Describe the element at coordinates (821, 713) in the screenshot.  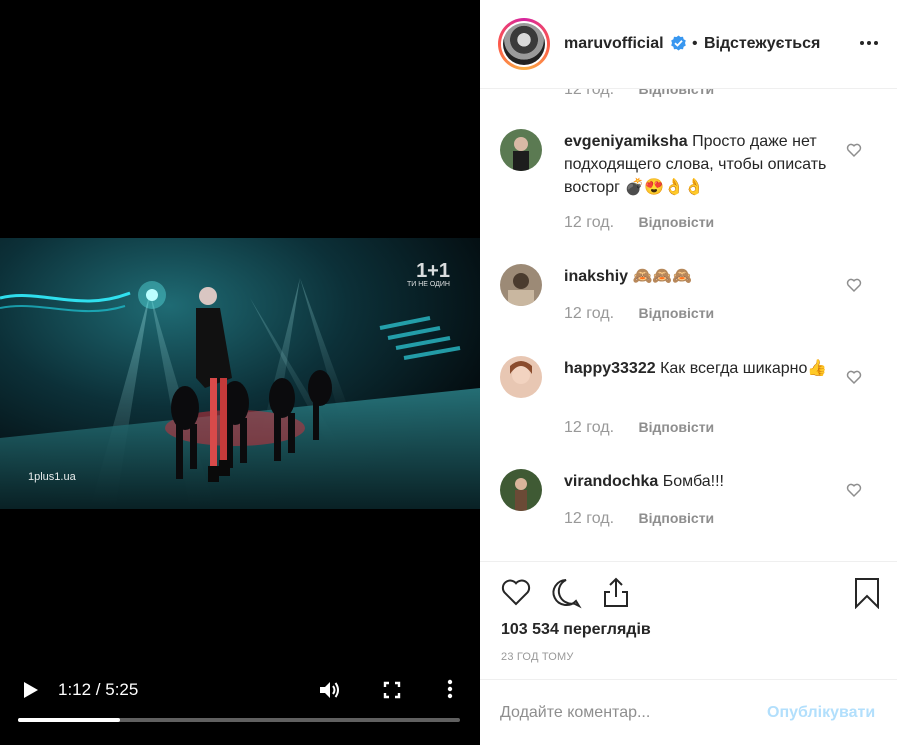
I see `post-comment-button: Опублікувати` at that location.